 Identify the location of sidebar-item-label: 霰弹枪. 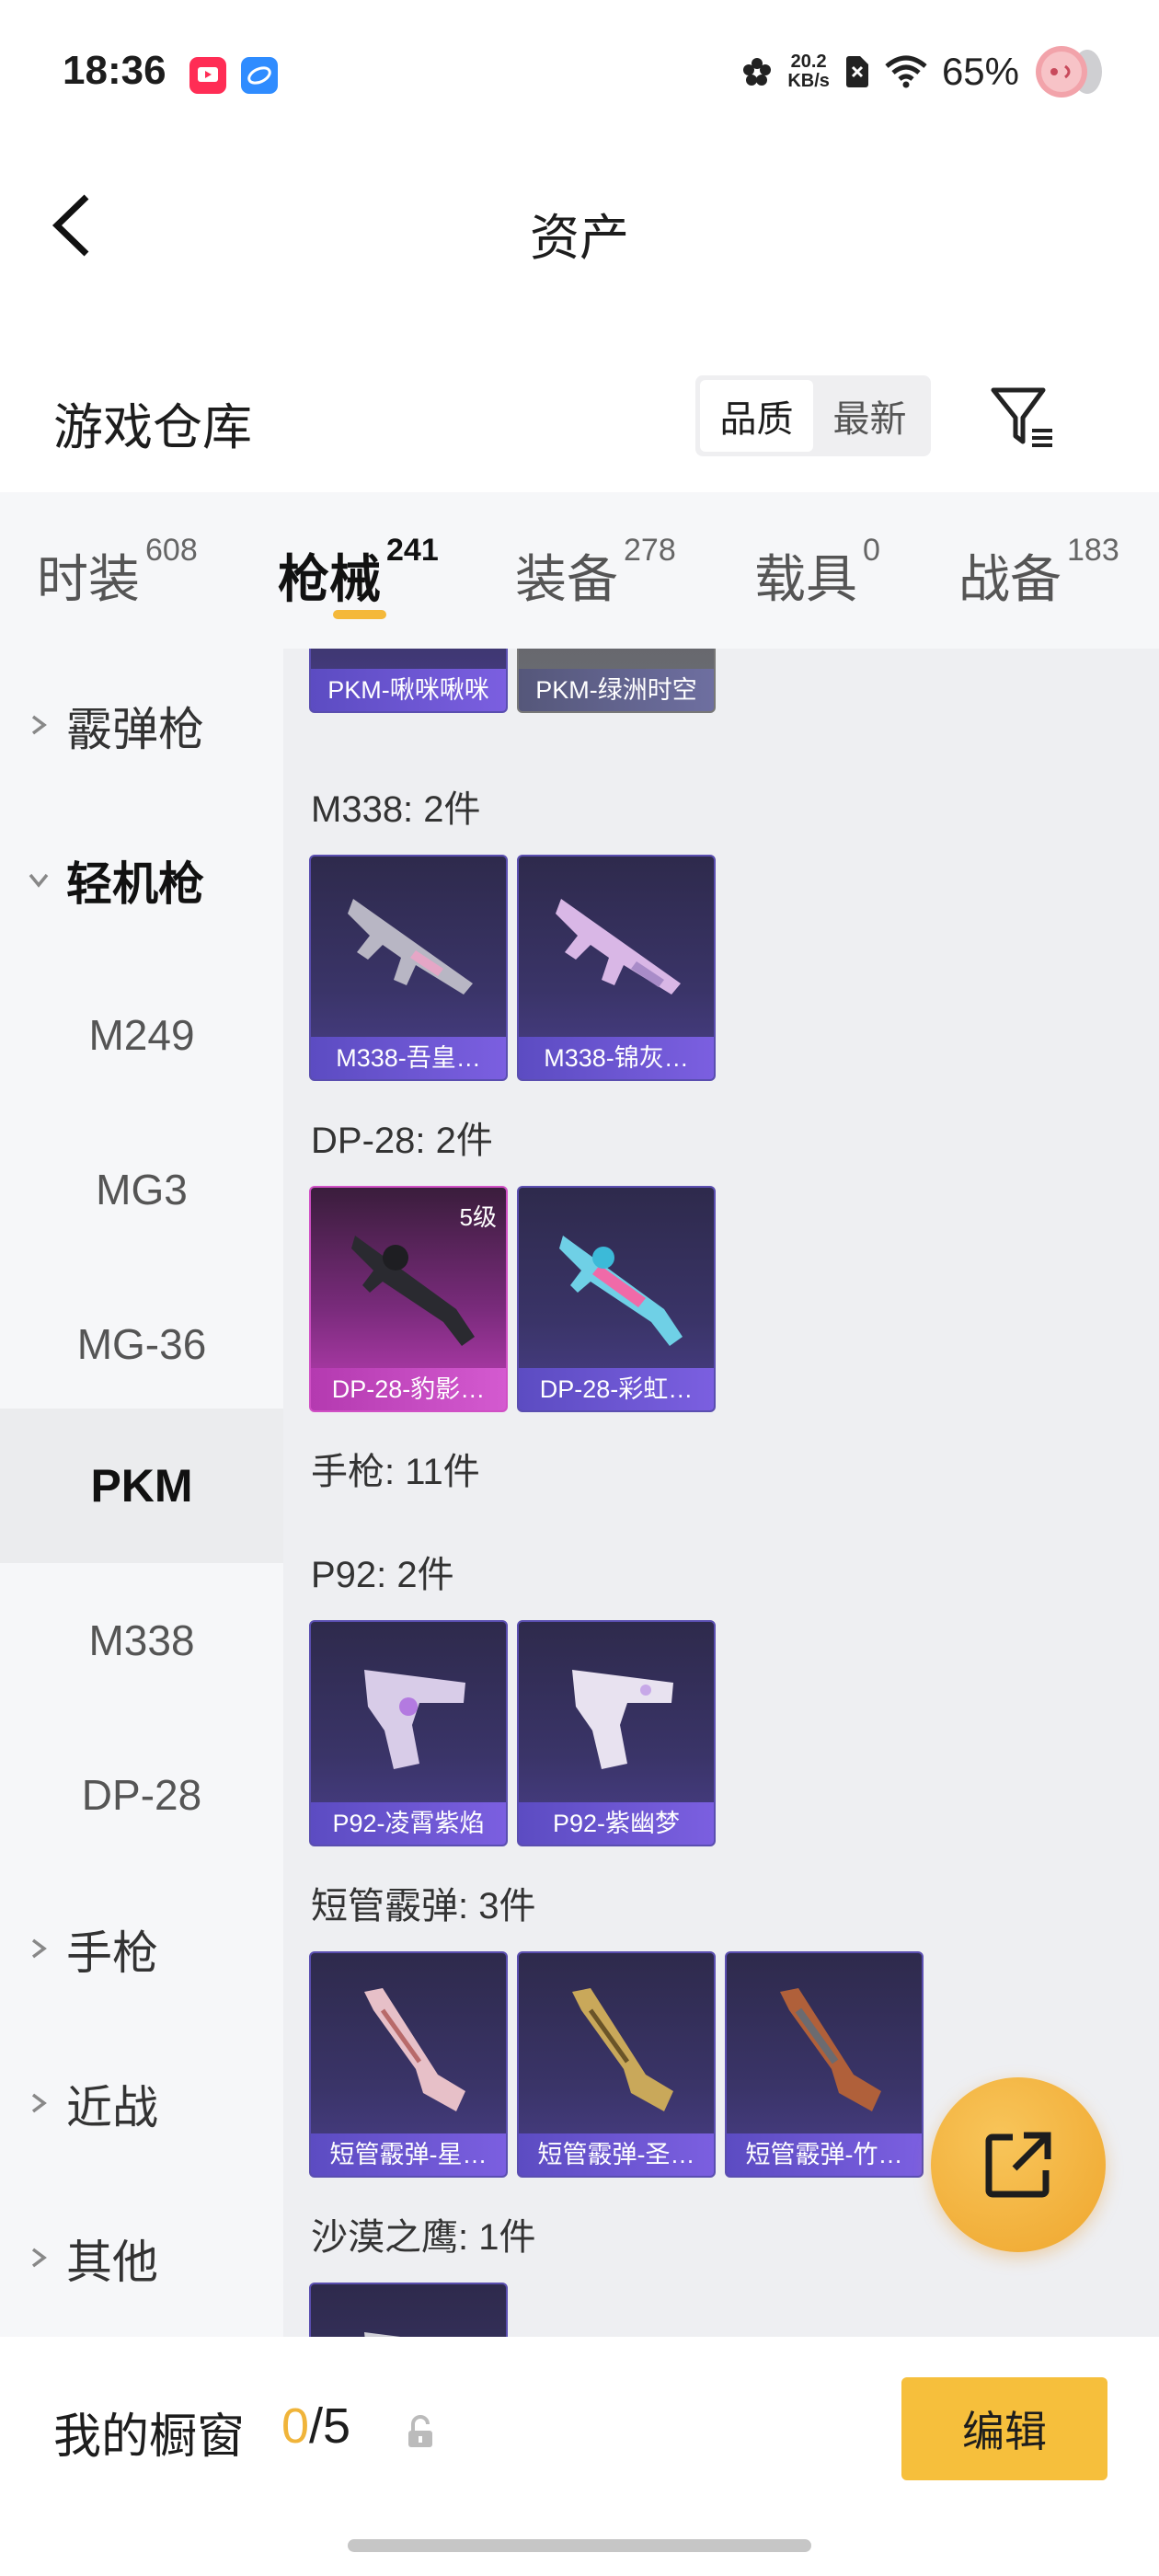
(135, 729).